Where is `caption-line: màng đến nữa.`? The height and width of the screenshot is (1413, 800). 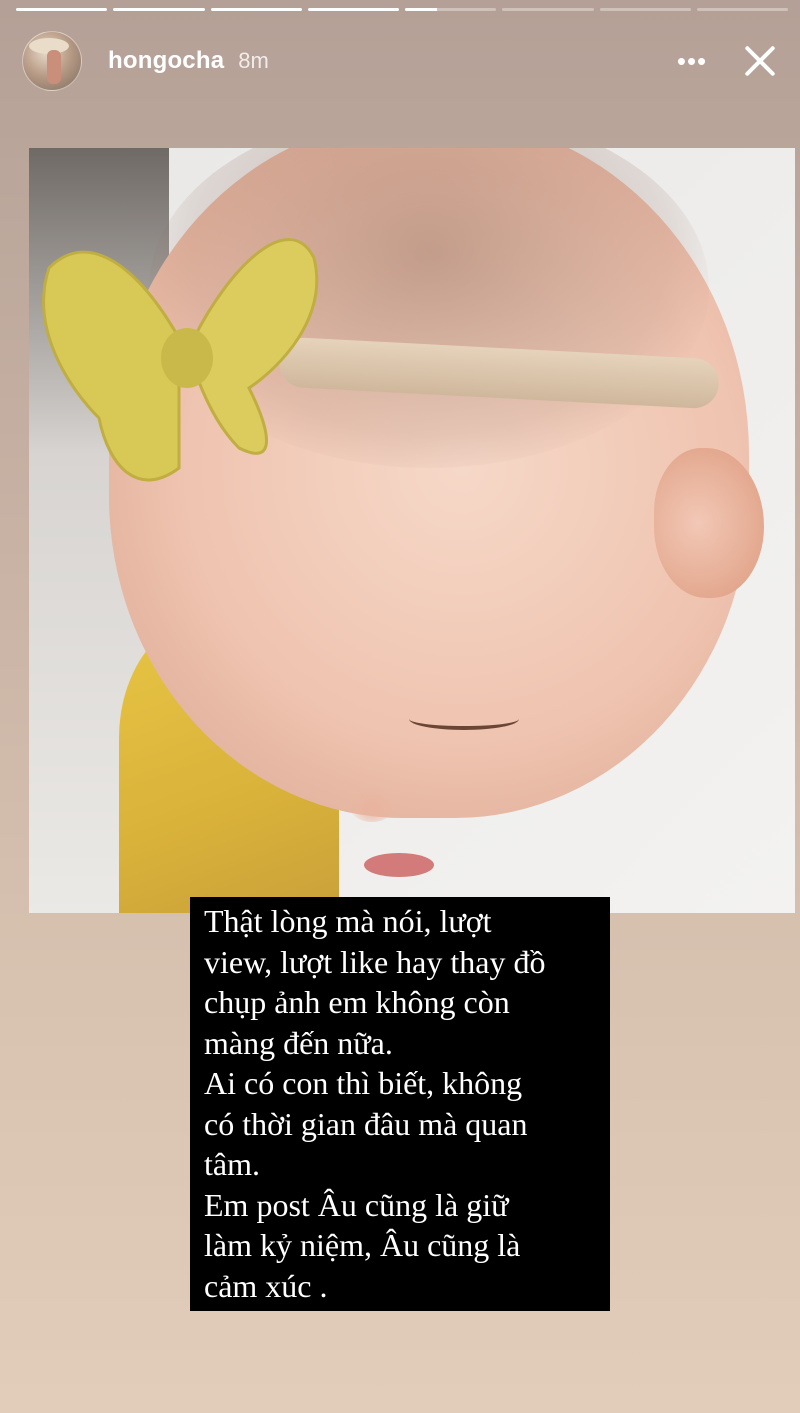 caption-line: màng đến nữa. is located at coordinates (298, 1042).